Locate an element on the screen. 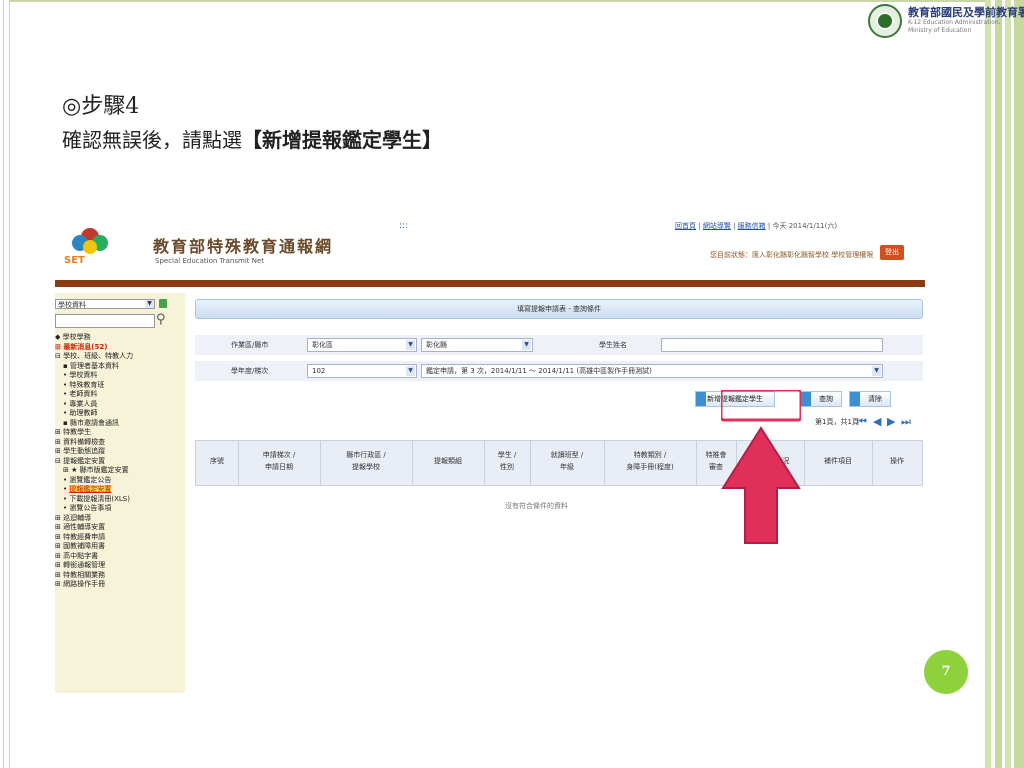 The width and height of the screenshot is (1024, 768). set-logo-icon: SET is located at coordinates (86, 246).